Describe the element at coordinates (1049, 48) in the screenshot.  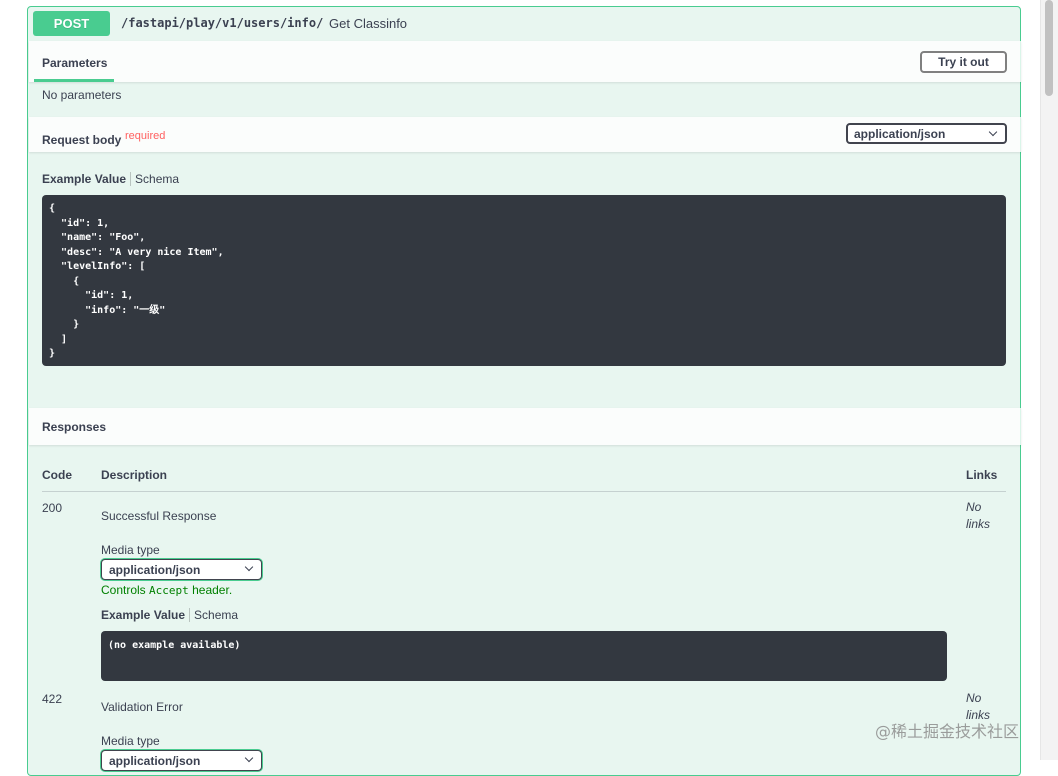
I see `scrollbar-thumb` at that location.